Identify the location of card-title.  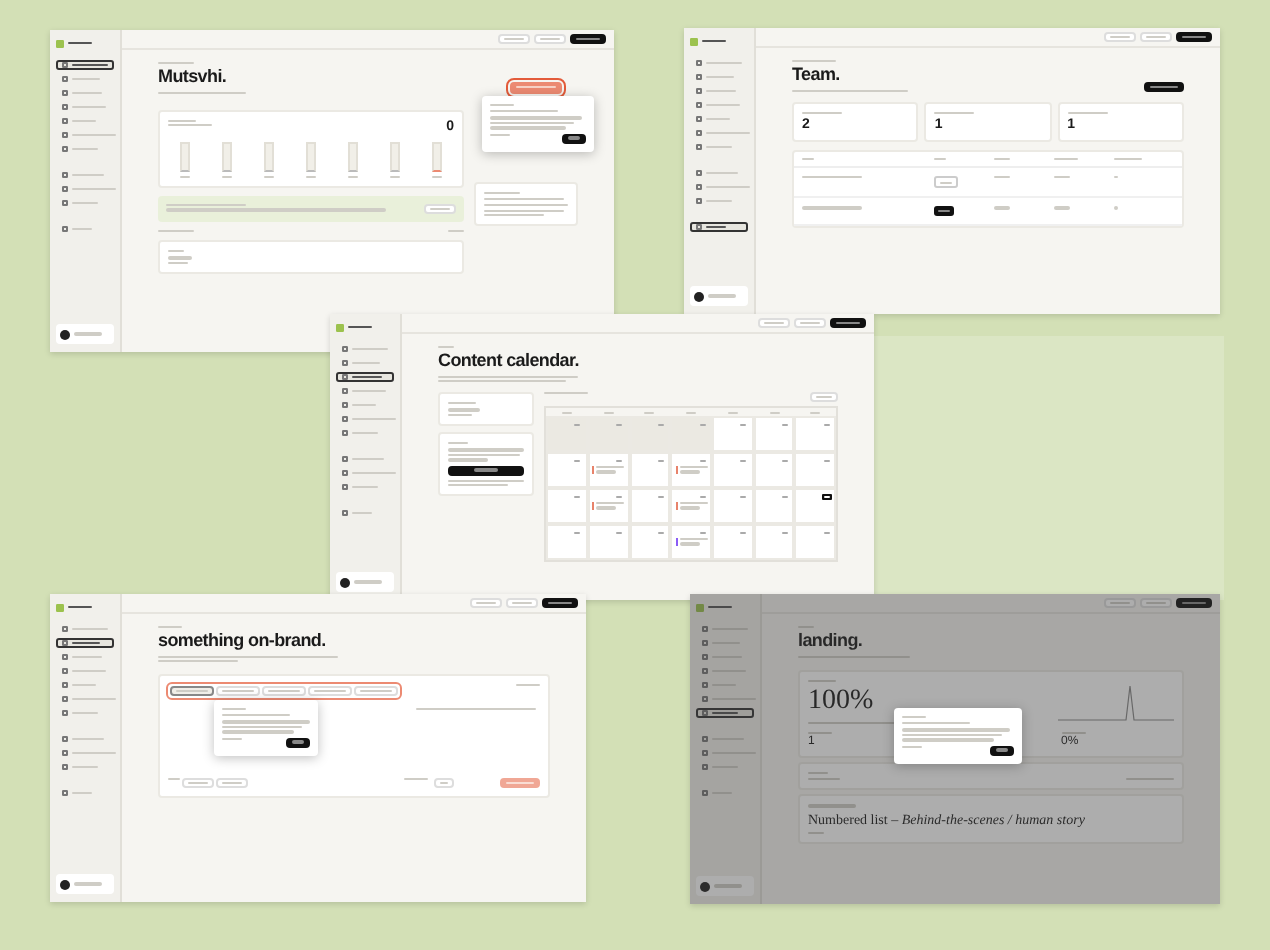
(190, 123).